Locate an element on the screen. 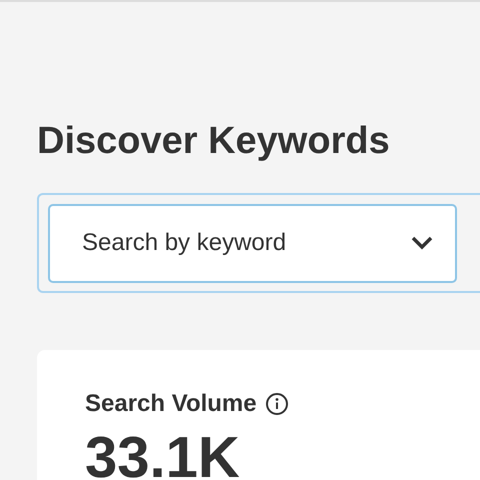  chevron-down-icon is located at coordinates (422, 243).